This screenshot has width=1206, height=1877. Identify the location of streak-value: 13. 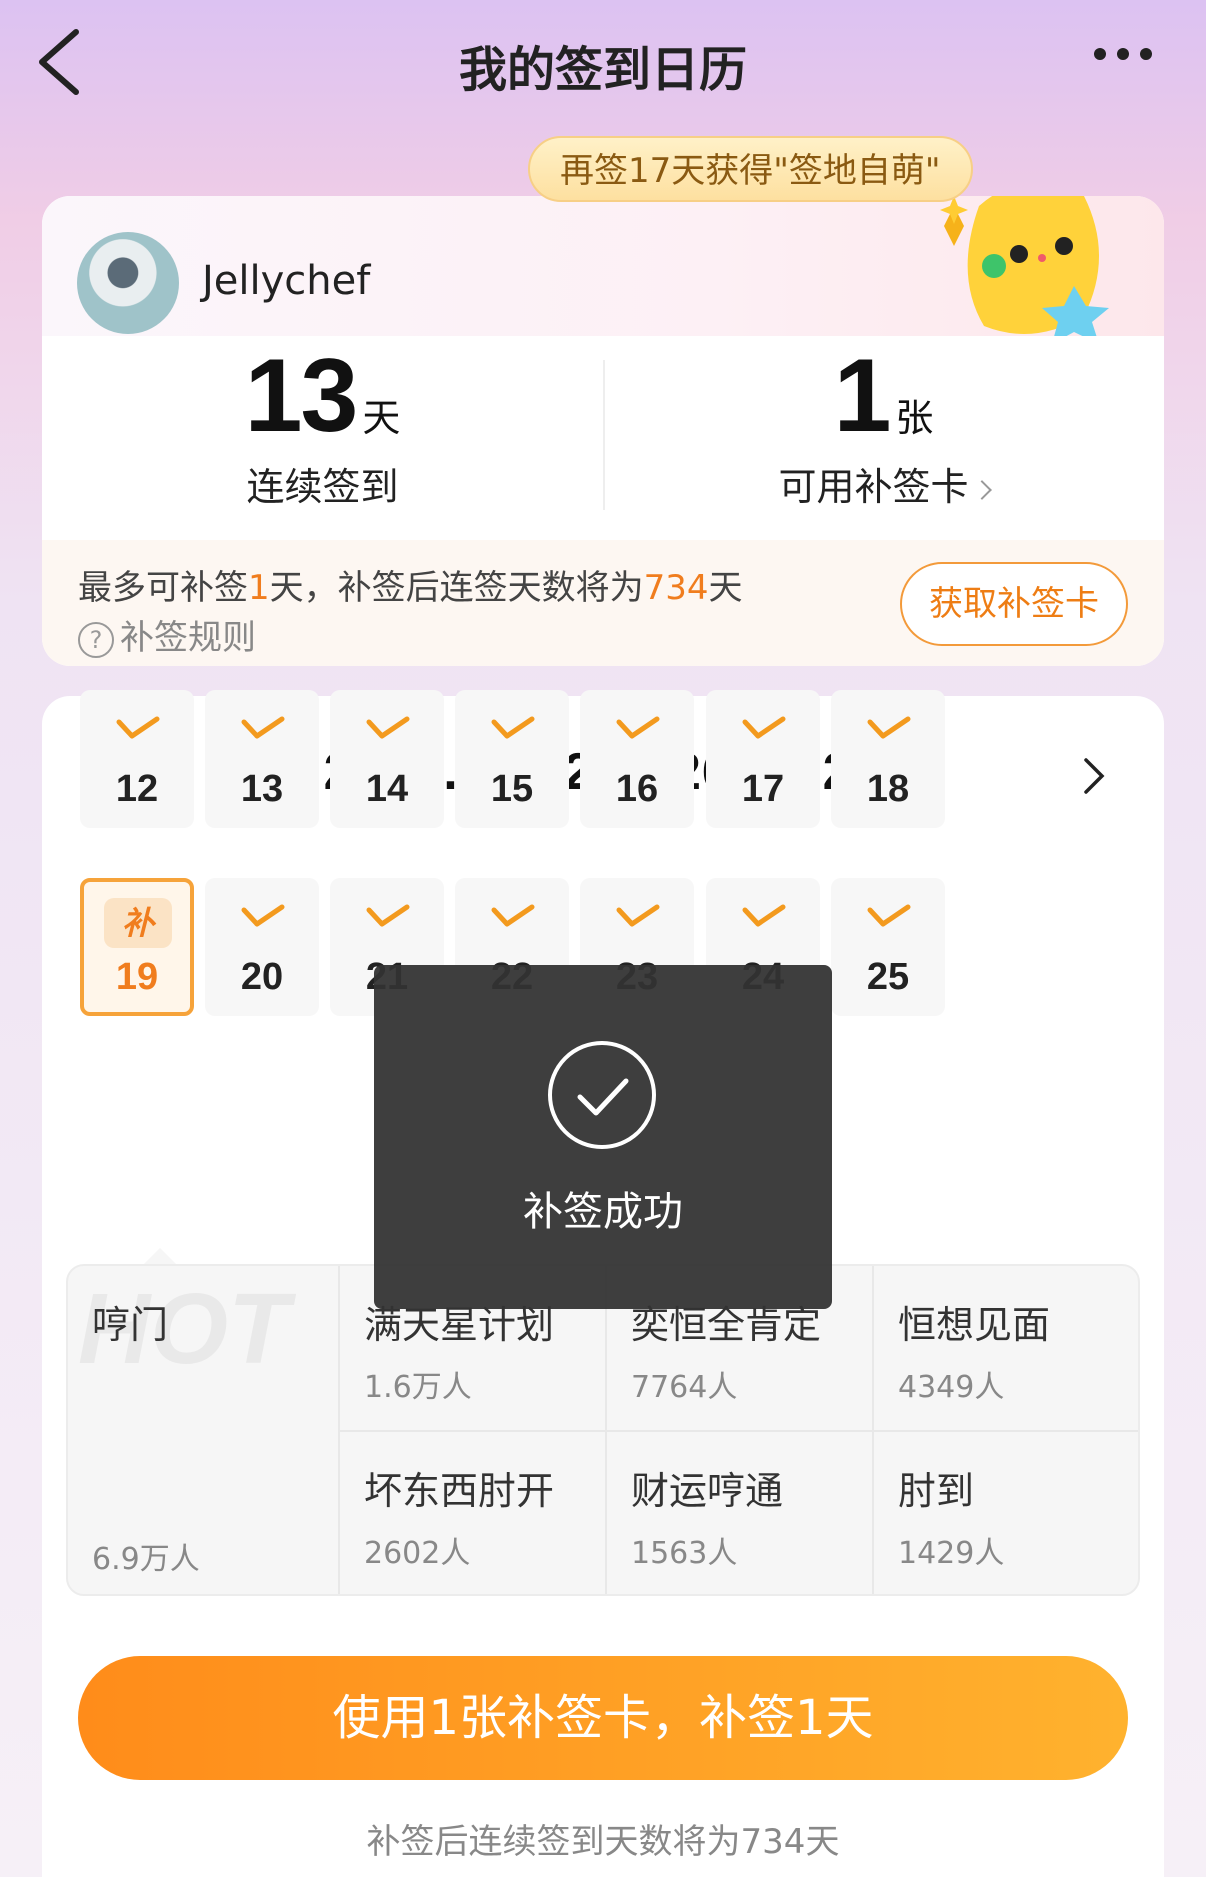
(301, 396).